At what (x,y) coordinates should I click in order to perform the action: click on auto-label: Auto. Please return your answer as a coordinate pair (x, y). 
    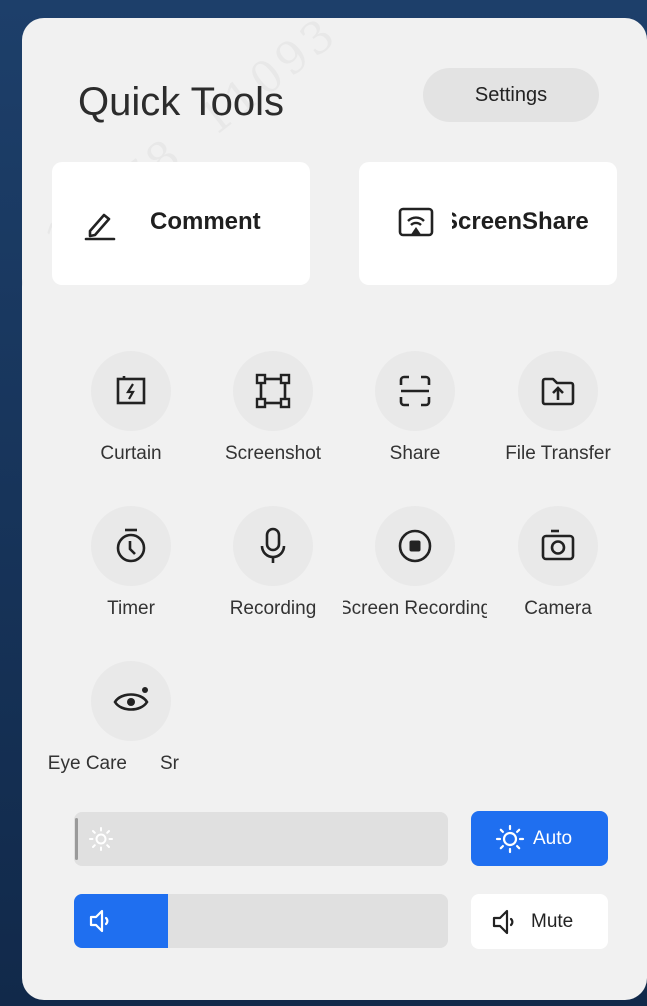
    Looking at the image, I should click on (553, 838).